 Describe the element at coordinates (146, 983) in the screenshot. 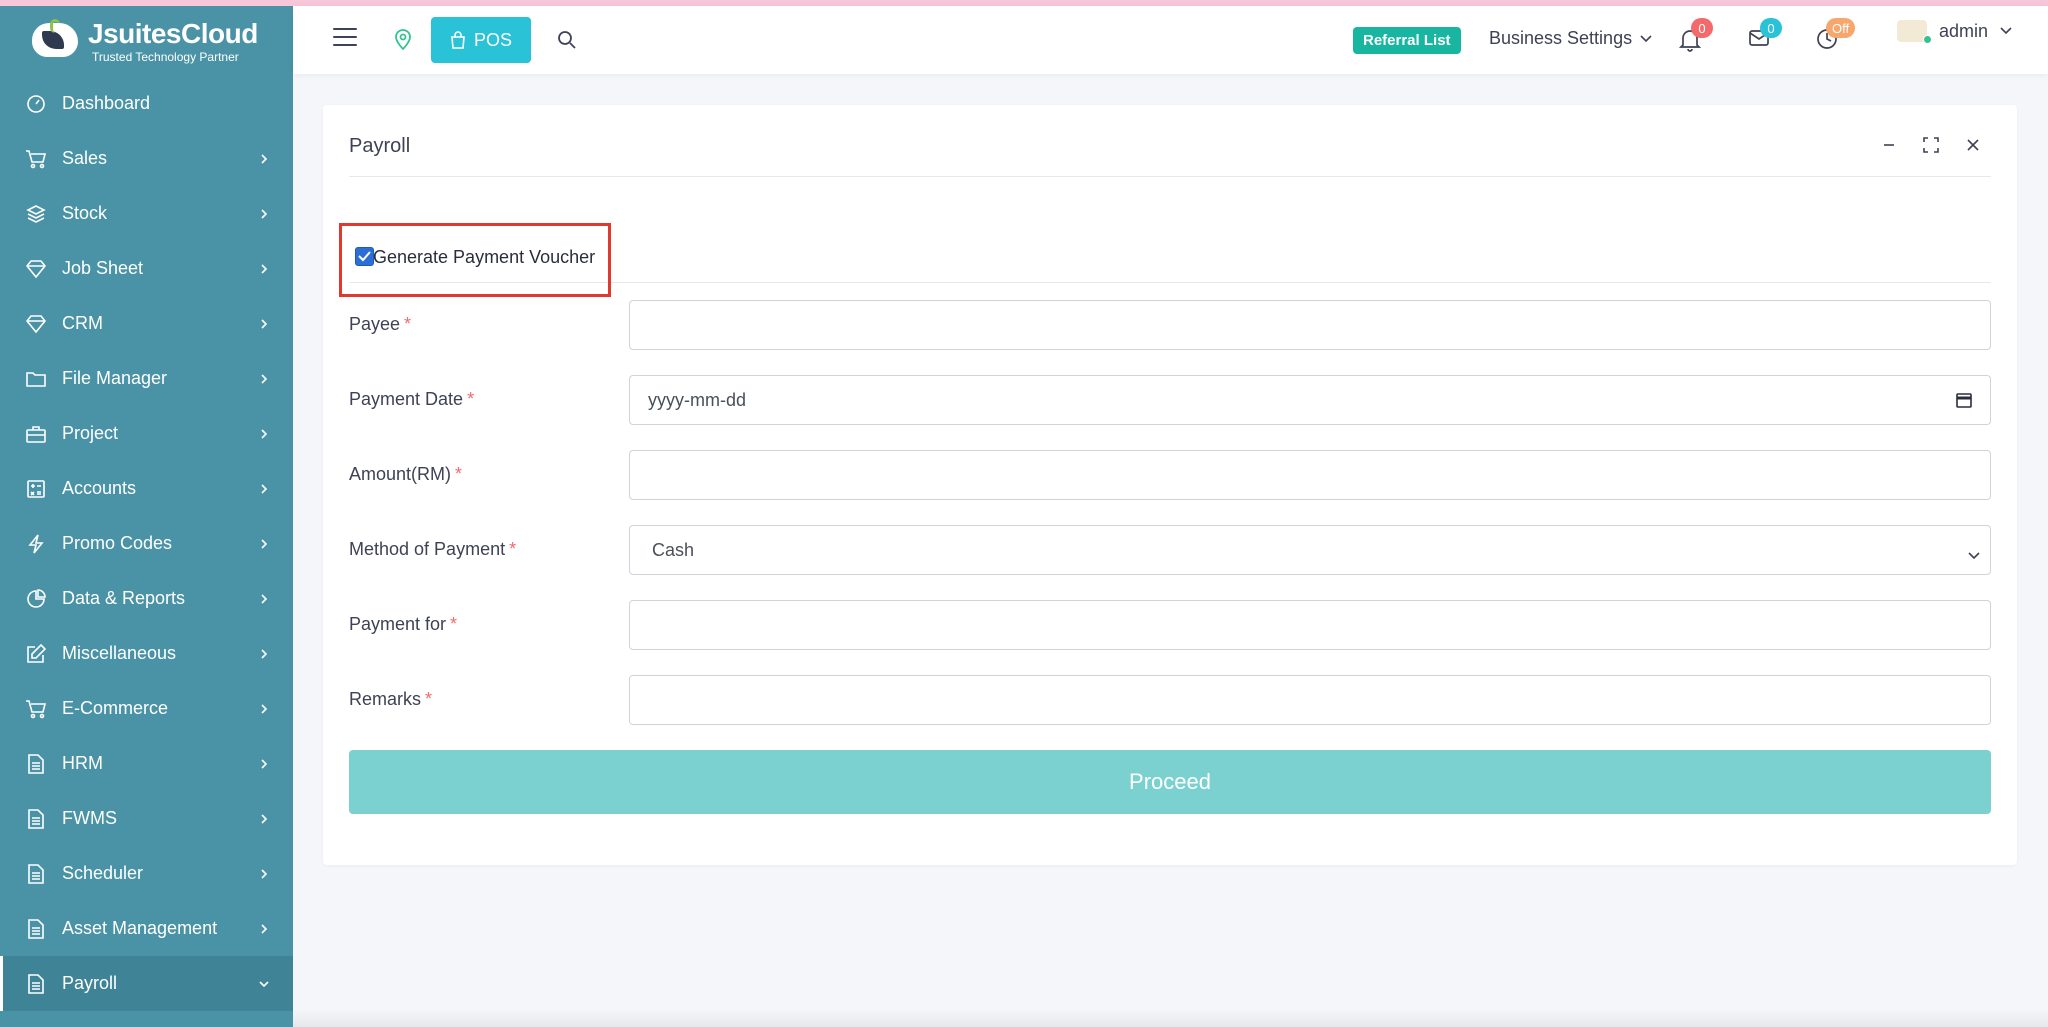

I see `sidebar-item-payroll: Payroll` at that location.